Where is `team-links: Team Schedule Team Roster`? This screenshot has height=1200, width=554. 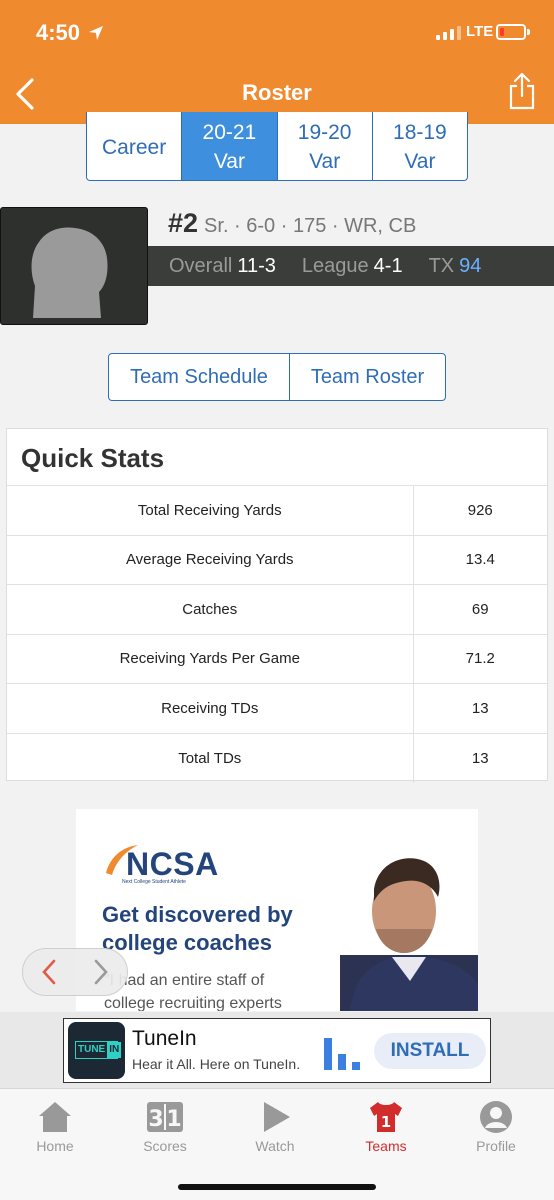 team-links: Team Schedule Team Roster is located at coordinates (277, 377).